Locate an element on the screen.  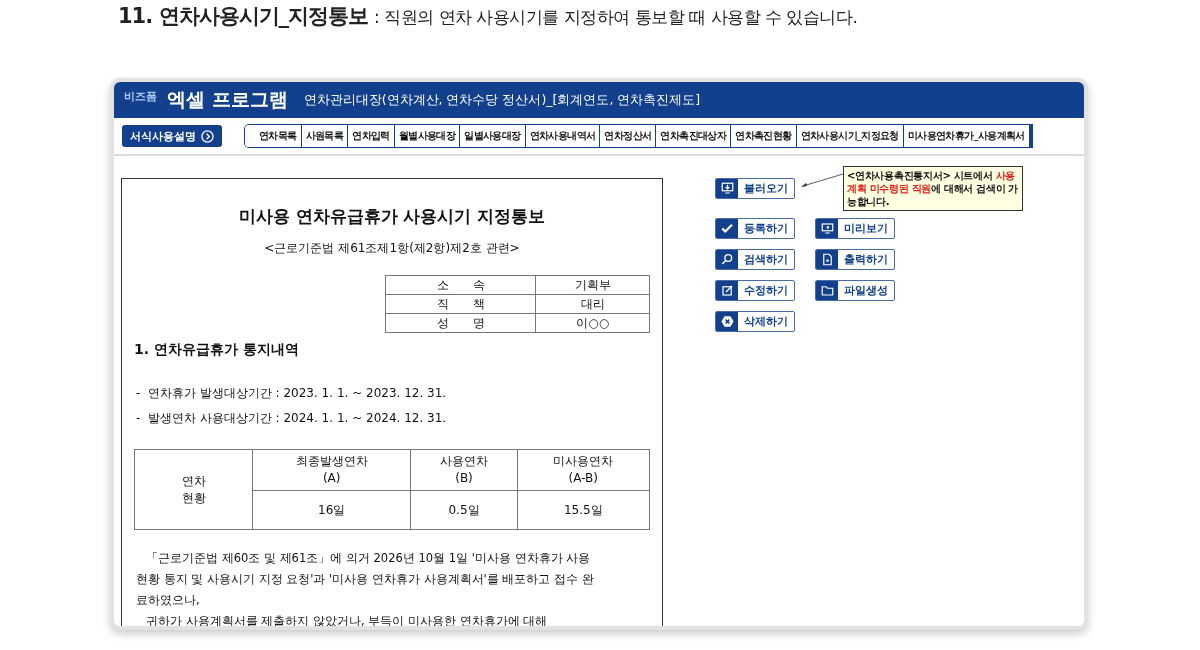
action-button: 미리보기 is located at coordinates (855, 228).